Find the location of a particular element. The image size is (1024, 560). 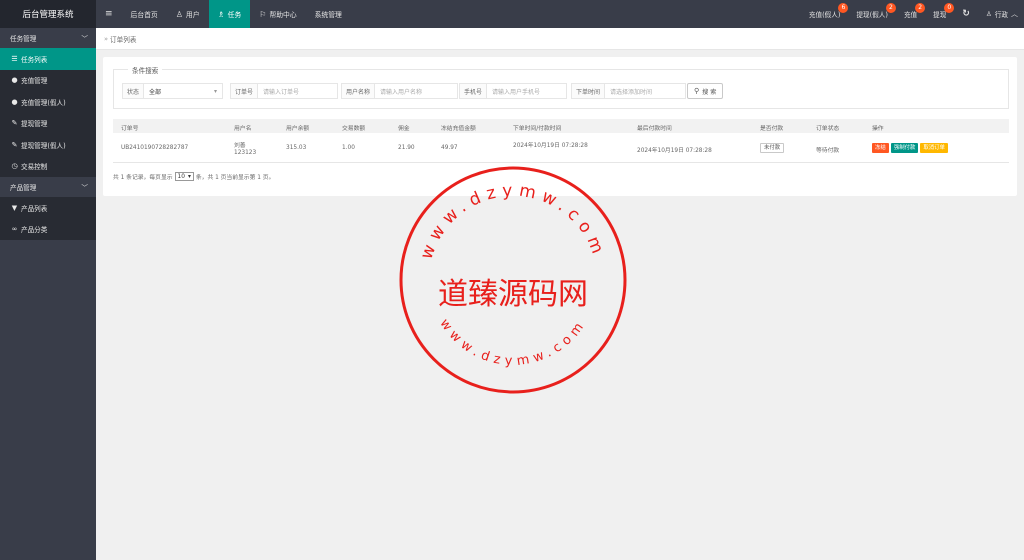

sidebar-item-task-list: ☰ 任务列表 is located at coordinates (48, 59).